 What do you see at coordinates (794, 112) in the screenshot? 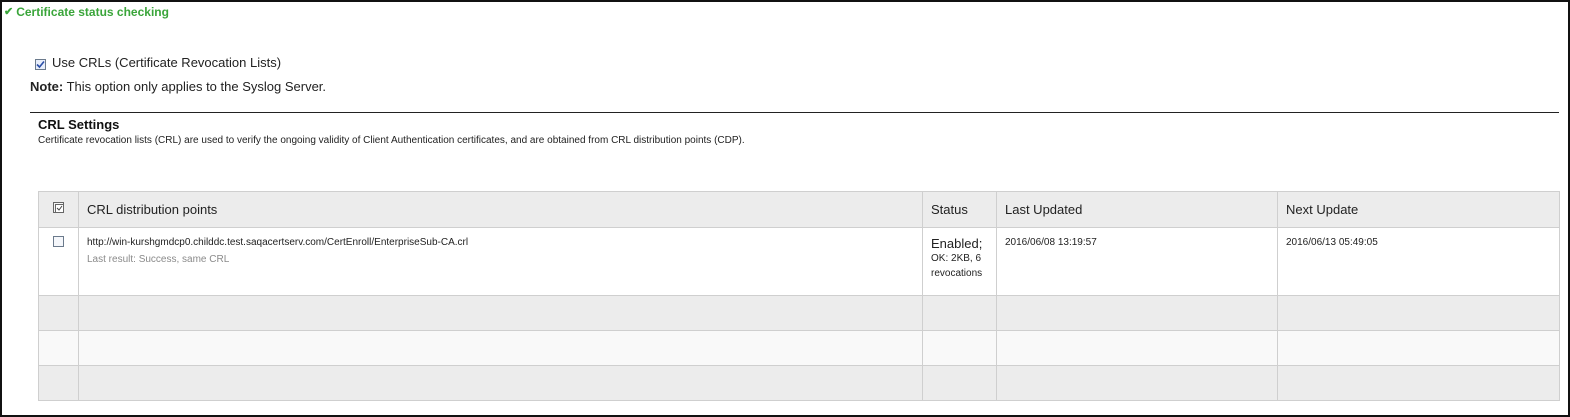
I see `divider` at bounding box center [794, 112].